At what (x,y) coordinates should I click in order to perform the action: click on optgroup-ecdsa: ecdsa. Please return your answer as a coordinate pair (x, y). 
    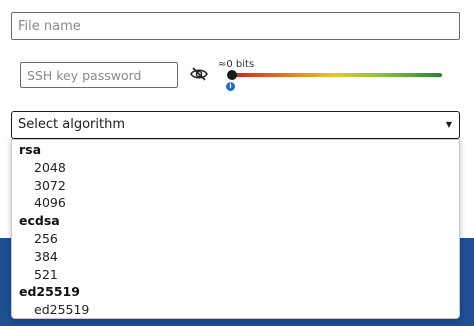
    Looking at the image, I should click on (39, 221).